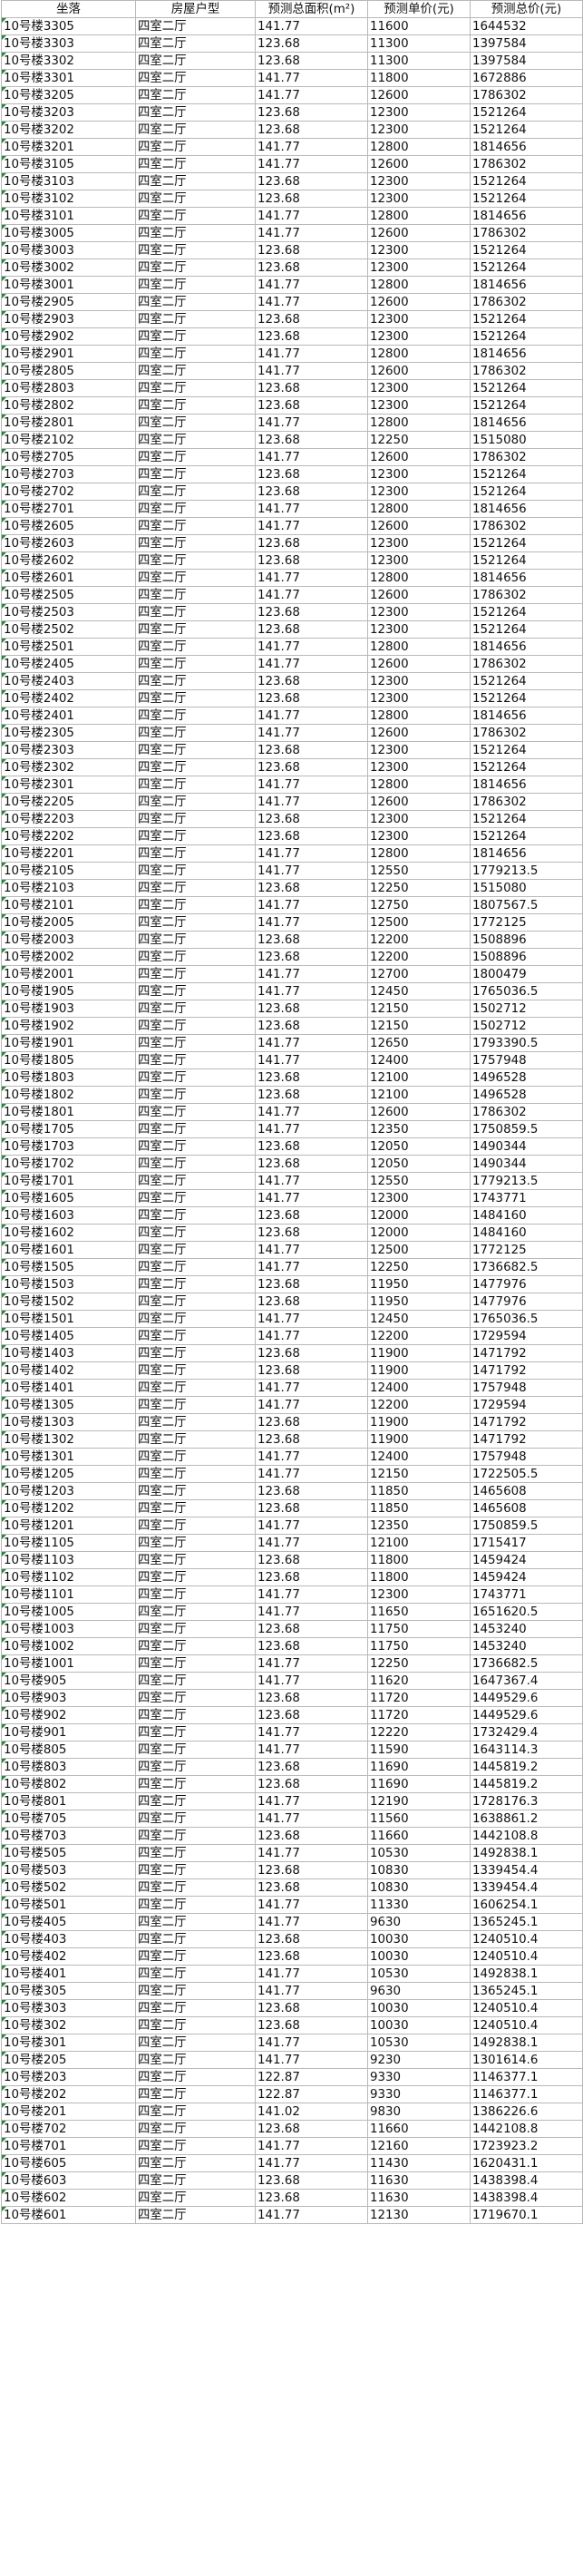 The height and width of the screenshot is (2576, 583). Describe the element at coordinates (68, 1267) in the screenshot. I see `cell-room: 10号楼1505` at that location.